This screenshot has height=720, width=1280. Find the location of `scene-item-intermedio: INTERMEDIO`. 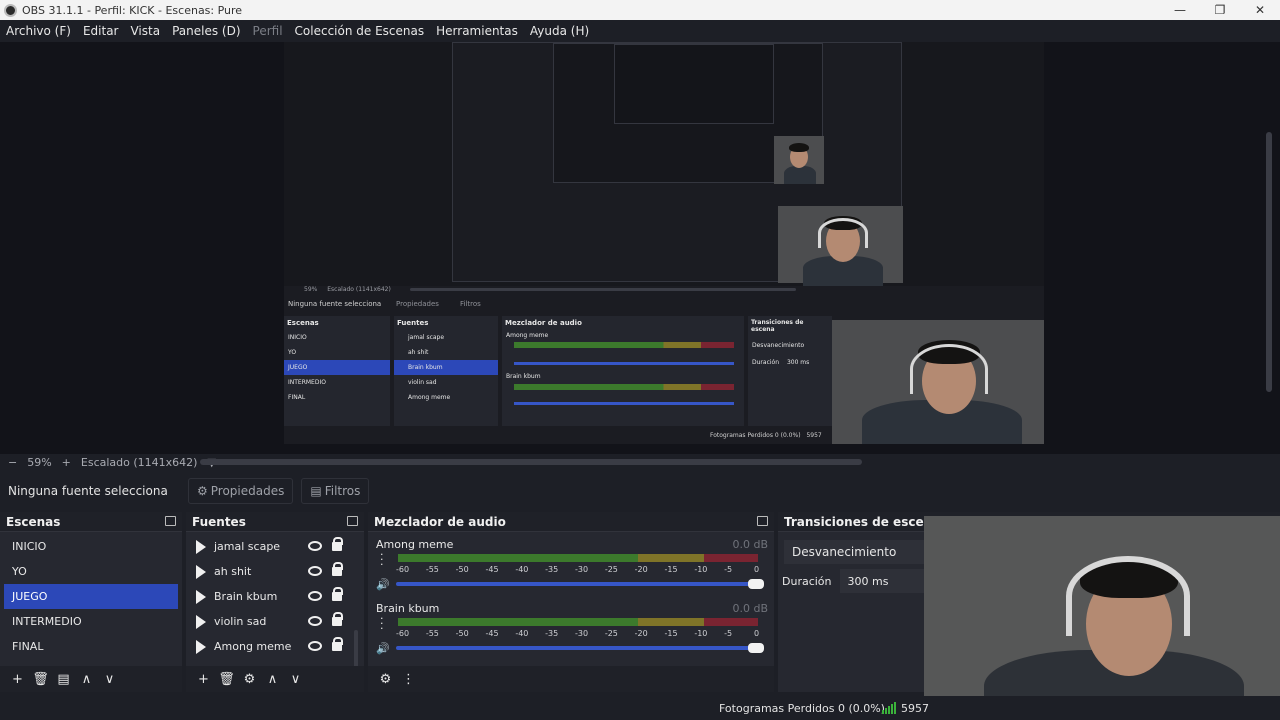

scene-item-intermedio: INTERMEDIO is located at coordinates (91, 621).